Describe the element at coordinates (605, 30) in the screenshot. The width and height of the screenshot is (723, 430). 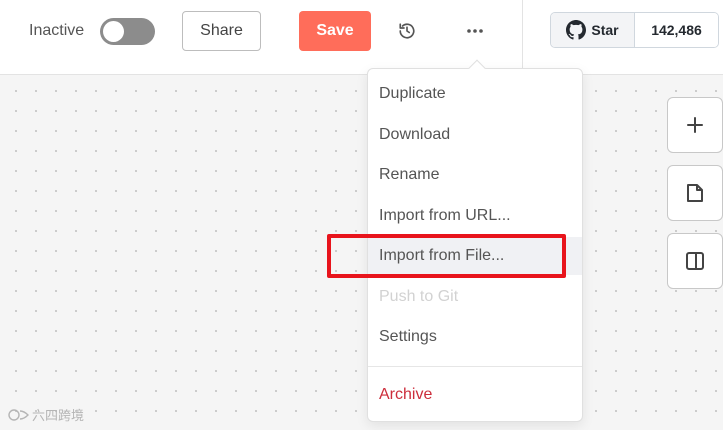
I see `github-star-label: Star` at that location.